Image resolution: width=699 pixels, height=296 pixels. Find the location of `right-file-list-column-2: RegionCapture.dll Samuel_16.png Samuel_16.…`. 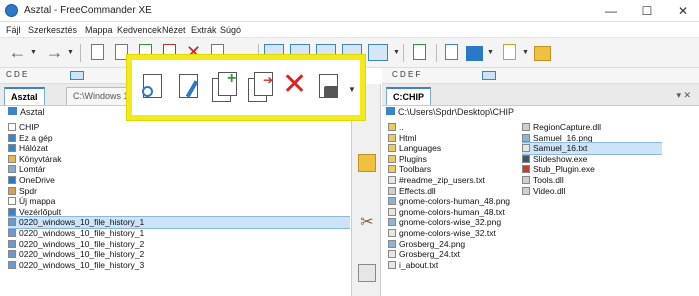

right-file-list-column-2: RegionCapture.dll Samuel_16.png Samuel_16.… is located at coordinates (592, 209).